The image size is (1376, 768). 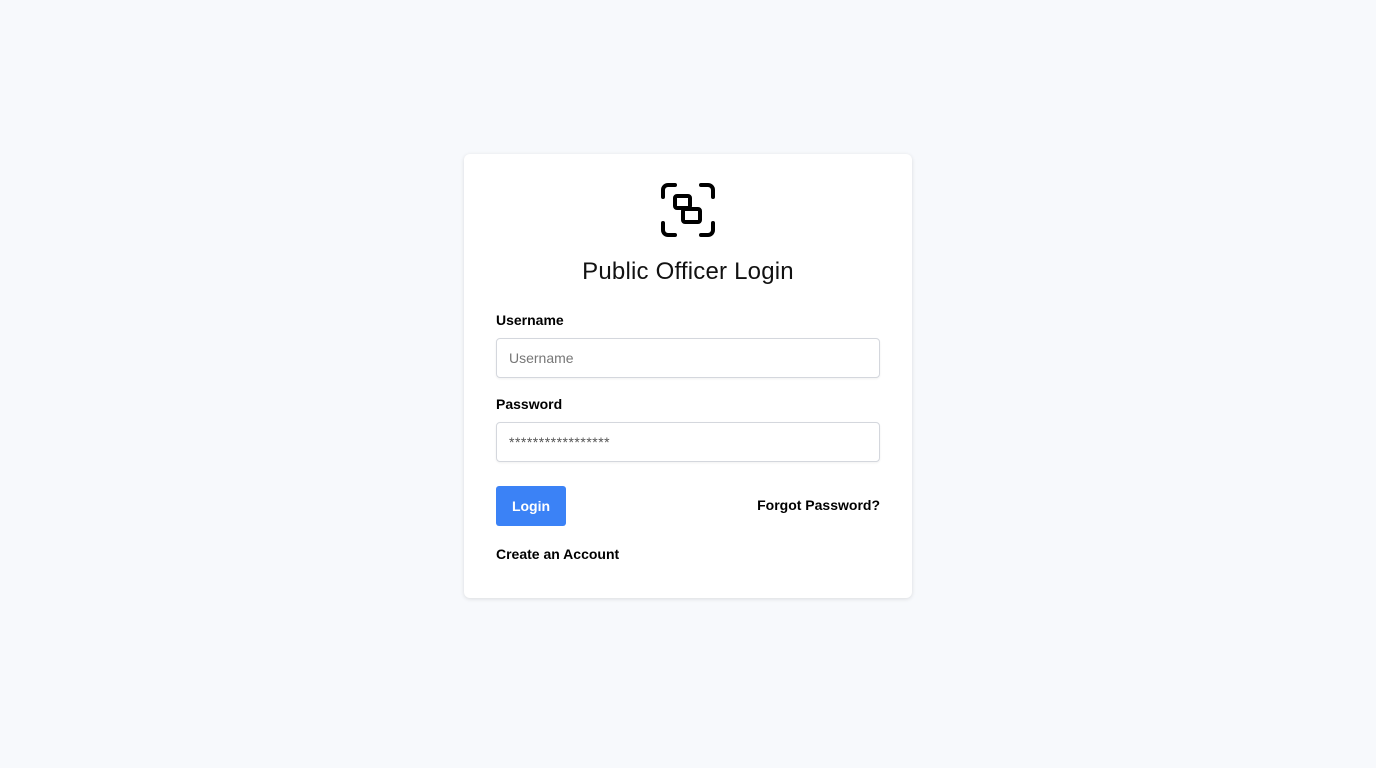 What do you see at coordinates (531, 506) in the screenshot?
I see `login-button: Login` at bounding box center [531, 506].